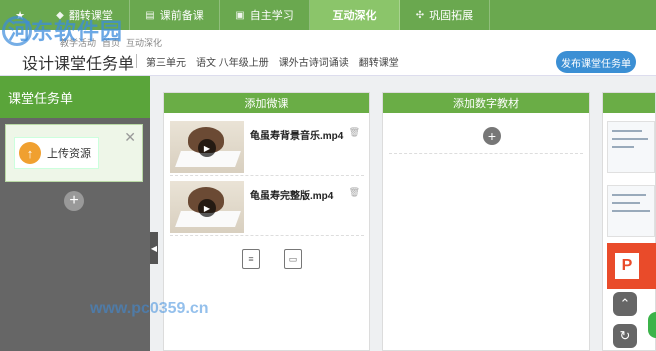 This screenshot has height=351, width=656. What do you see at coordinates (240, 15) in the screenshot?
I see `study-icon: ▣` at bounding box center [240, 15].